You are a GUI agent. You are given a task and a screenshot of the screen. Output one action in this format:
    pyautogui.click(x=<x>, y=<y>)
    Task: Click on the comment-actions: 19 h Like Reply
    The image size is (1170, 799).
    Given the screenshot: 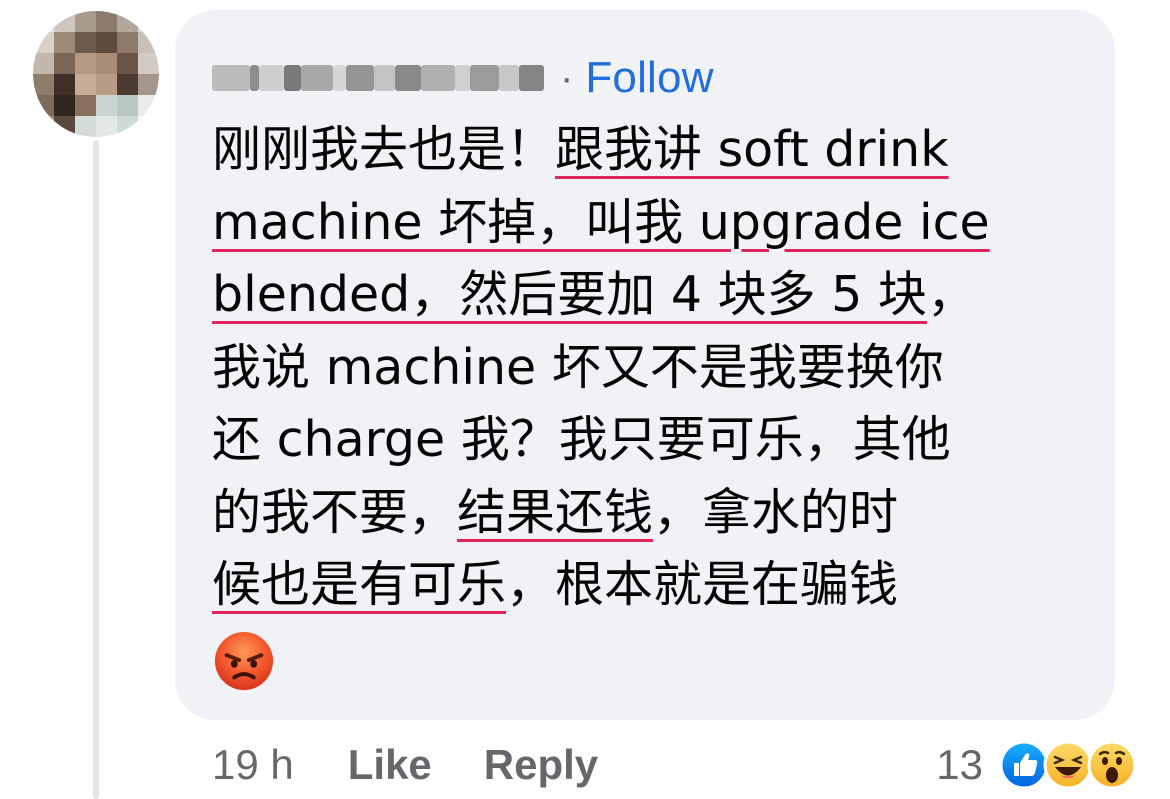 What is the action you would take?
    pyautogui.click(x=405, y=765)
    